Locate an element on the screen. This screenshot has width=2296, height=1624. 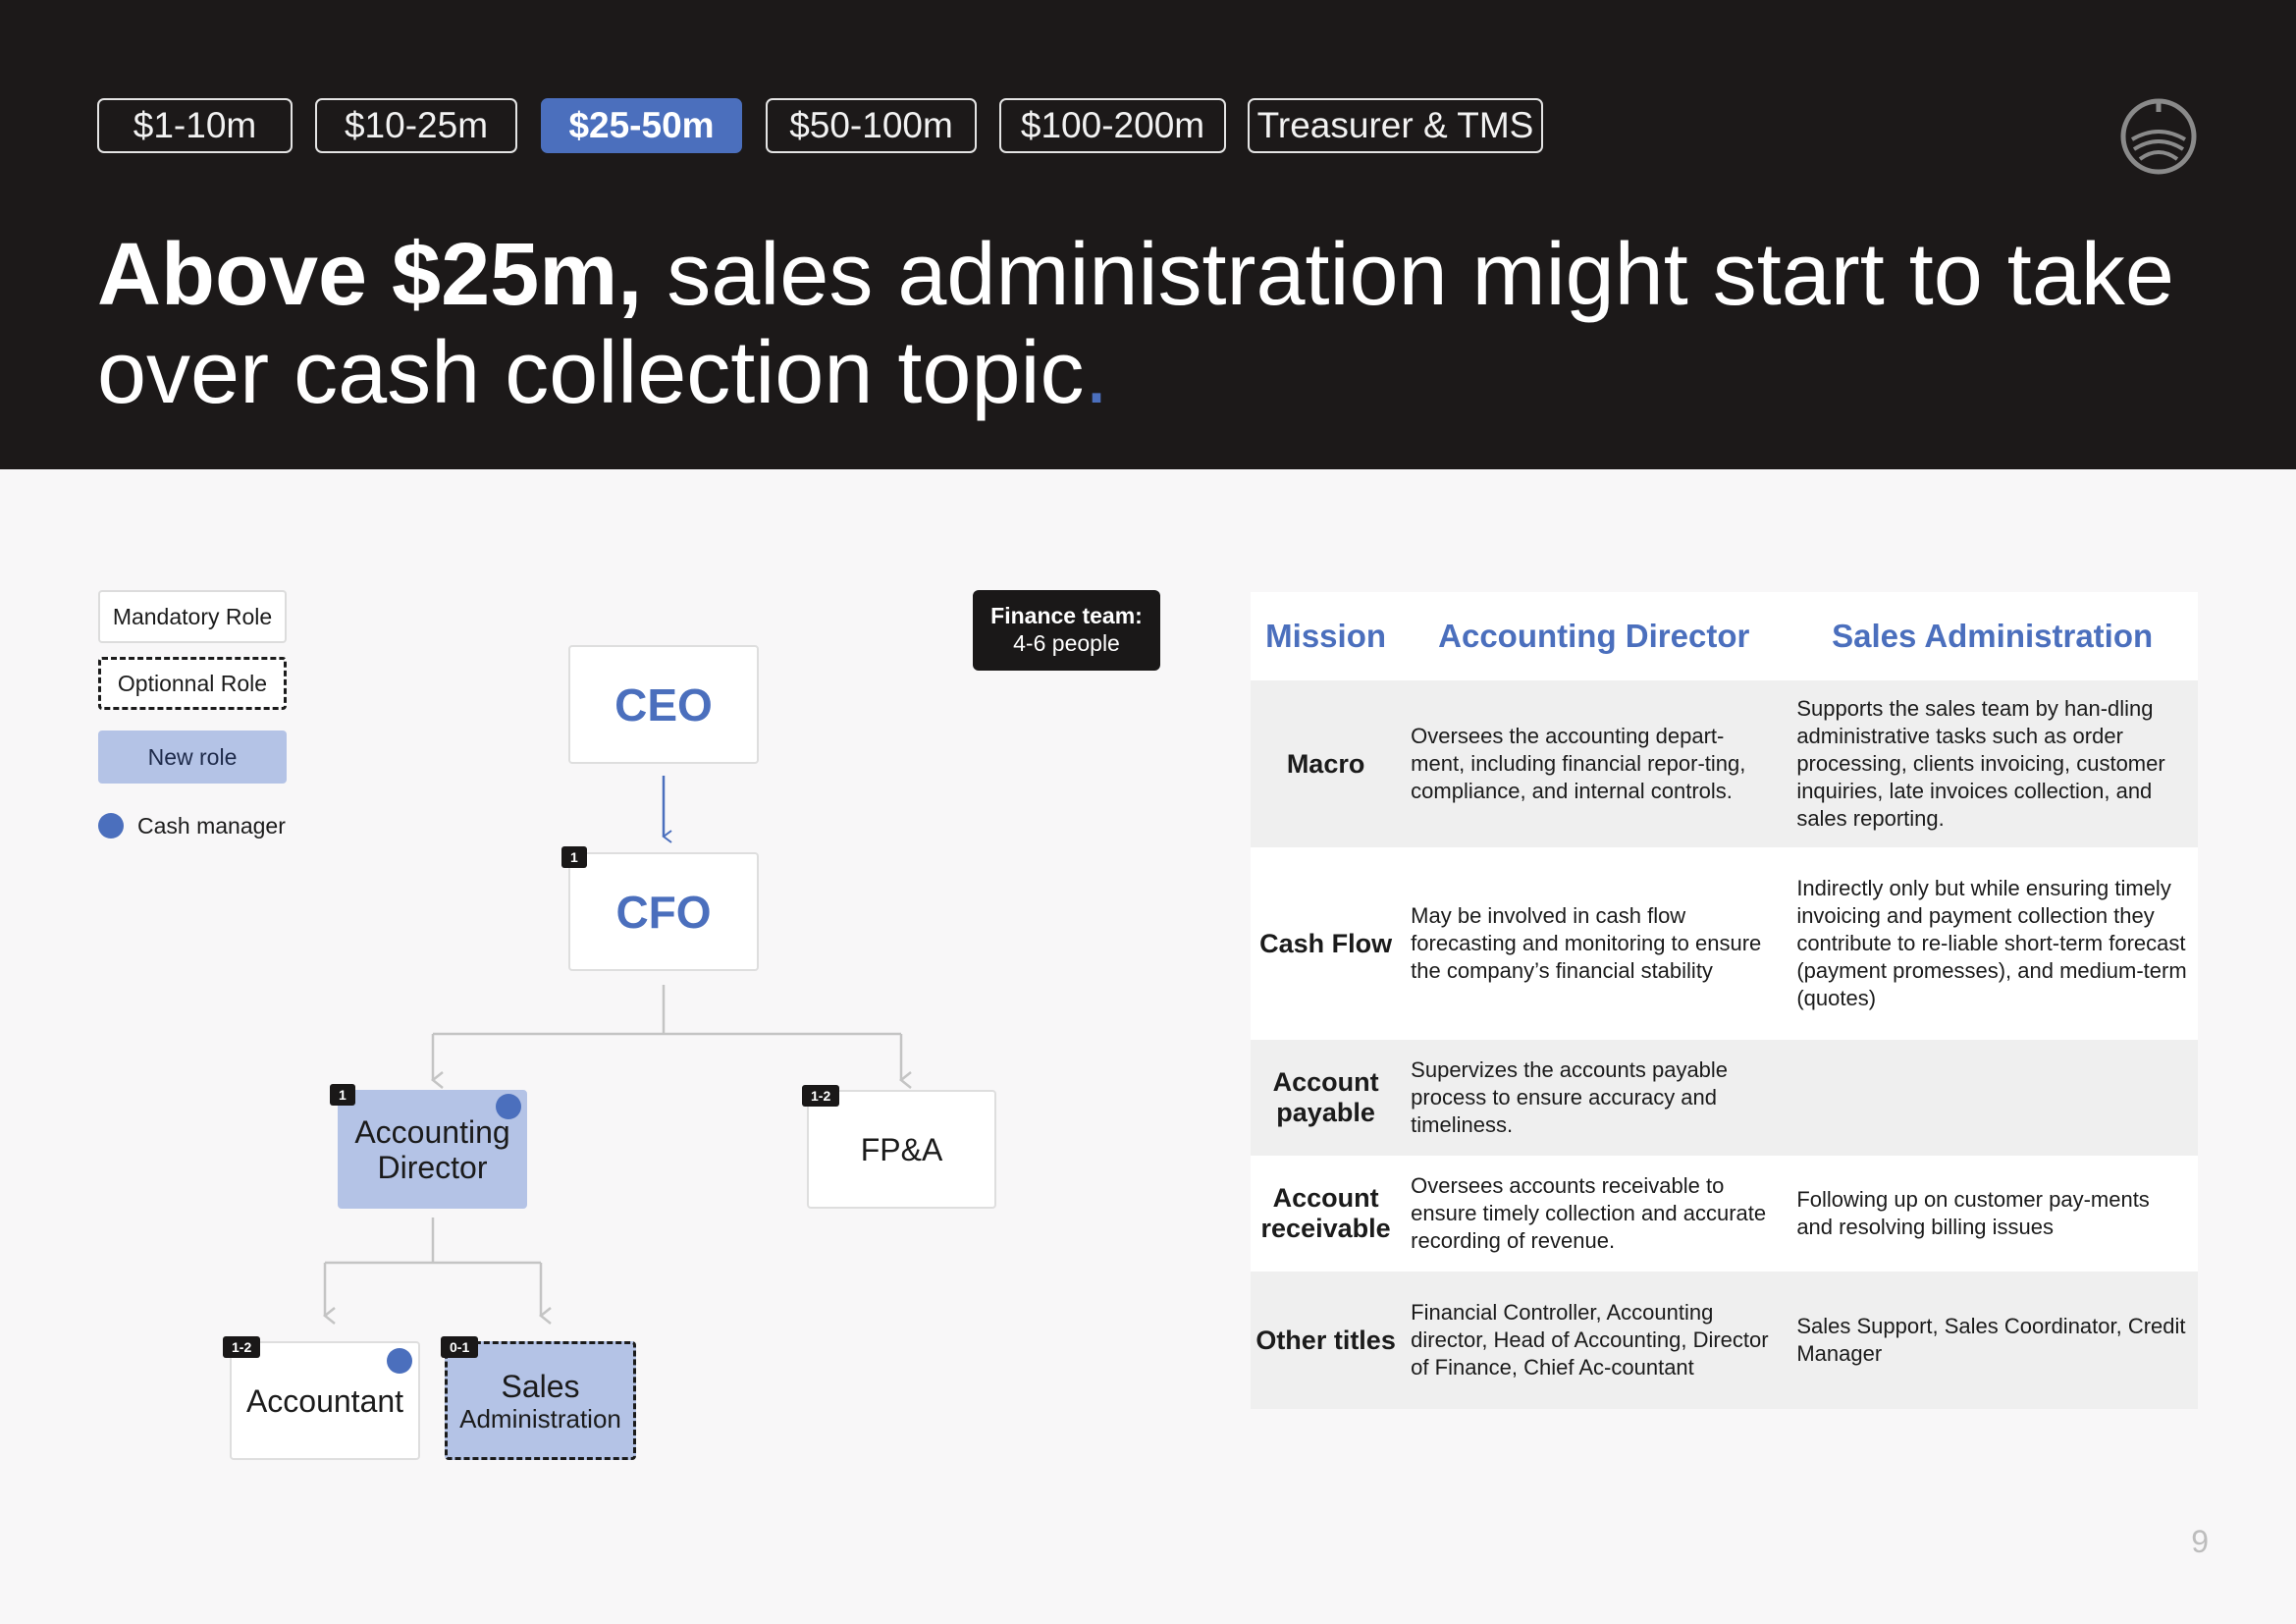
row-head-cash-flow: Cash Flow is located at coordinates (1326, 943).